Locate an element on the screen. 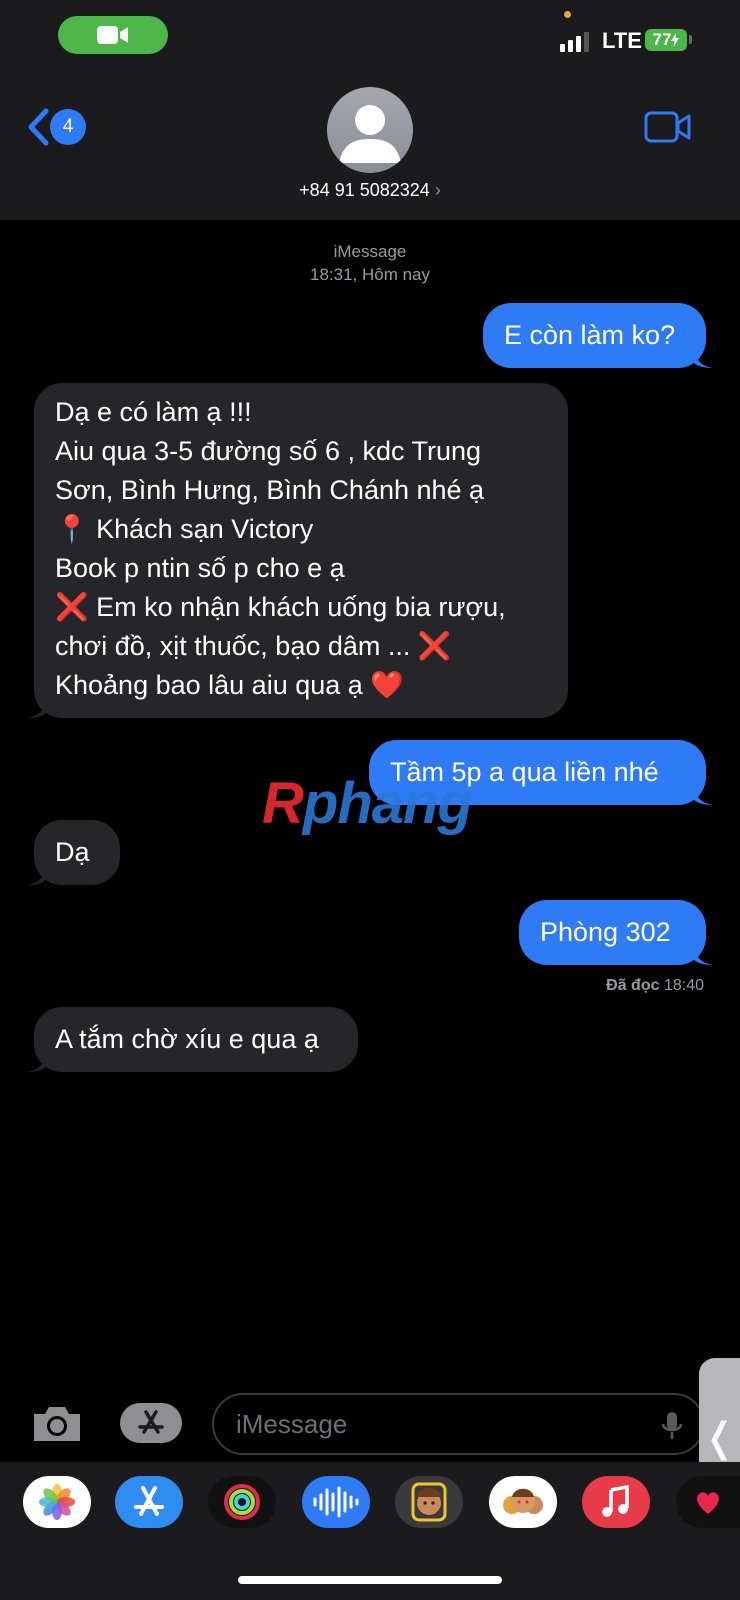  message-line: Book p ntin số p cho e ạ is located at coordinates (200, 568).